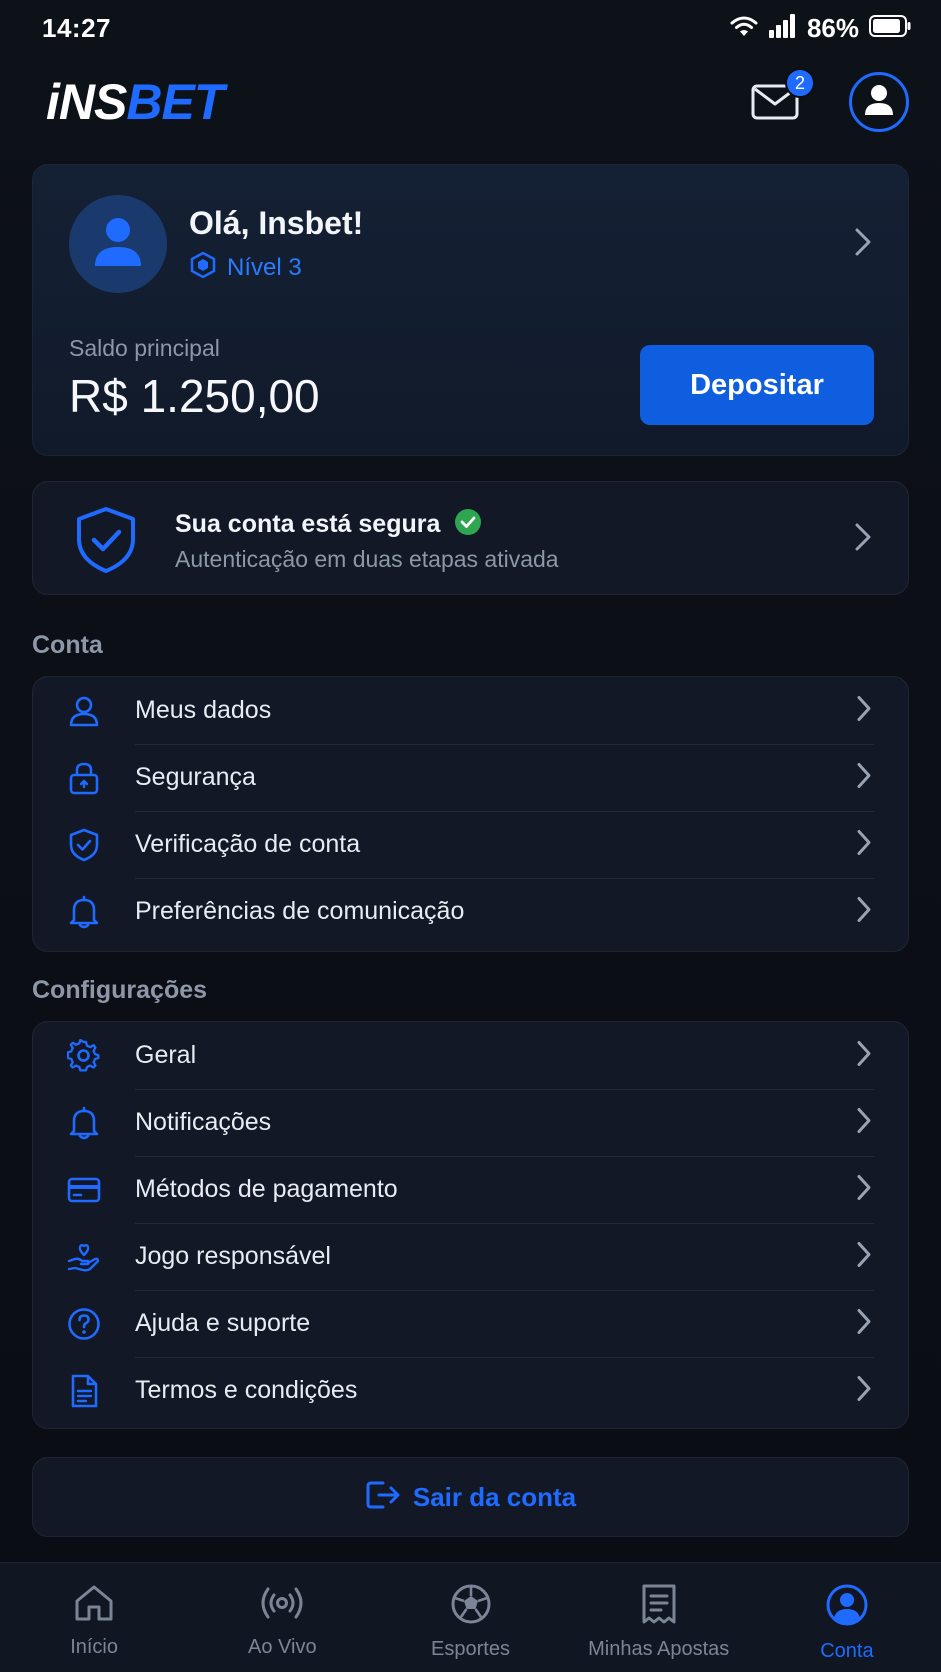 This screenshot has height=1672, width=941. Describe the element at coordinates (166, 1055) in the screenshot. I see `menu-item-label: Geral` at that location.